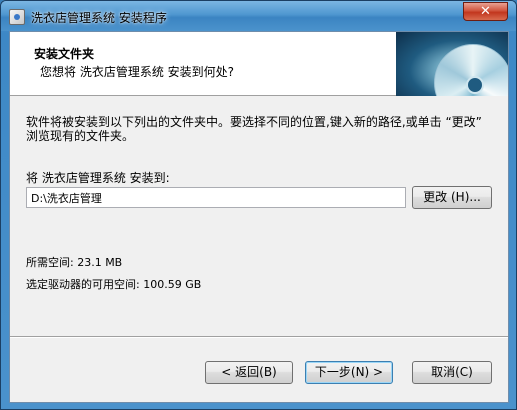 This screenshot has height=410, width=517. What do you see at coordinates (98, 178) in the screenshot?
I see `install-location-label: 将 洗衣店管理系统 安装到:` at bounding box center [98, 178].